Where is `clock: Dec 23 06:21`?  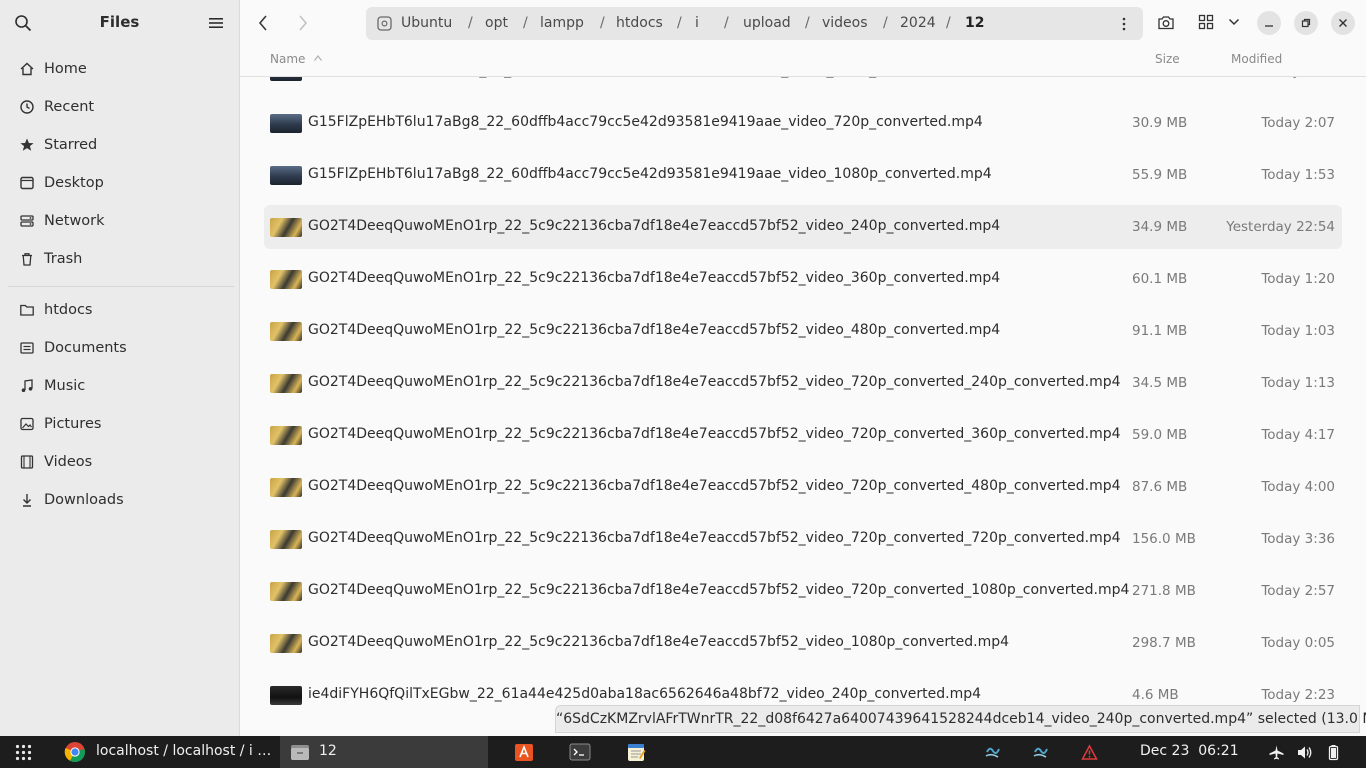 clock: Dec 23 06:21 is located at coordinates (1189, 751).